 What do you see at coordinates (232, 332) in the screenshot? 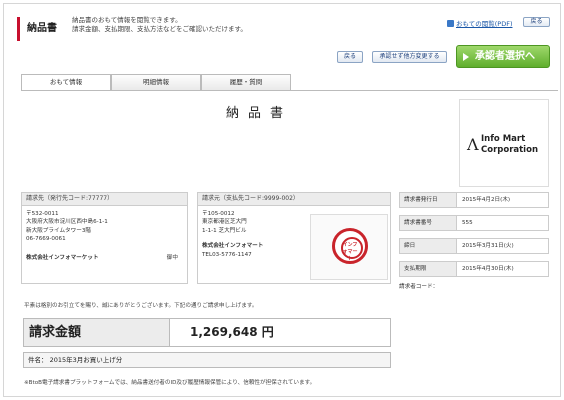
I see `total-value: 1,269,648 円` at bounding box center [232, 332].